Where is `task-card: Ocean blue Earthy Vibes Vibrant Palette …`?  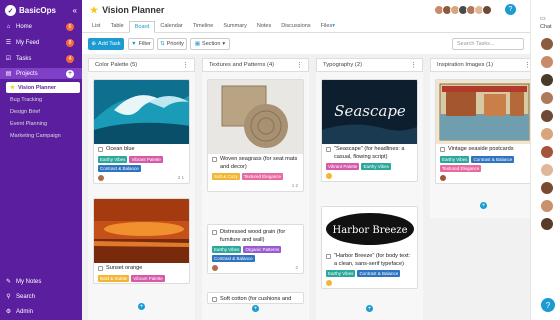 task-card: Ocean blue Earthy Vibes Vibrant Palette … is located at coordinates (141, 131).